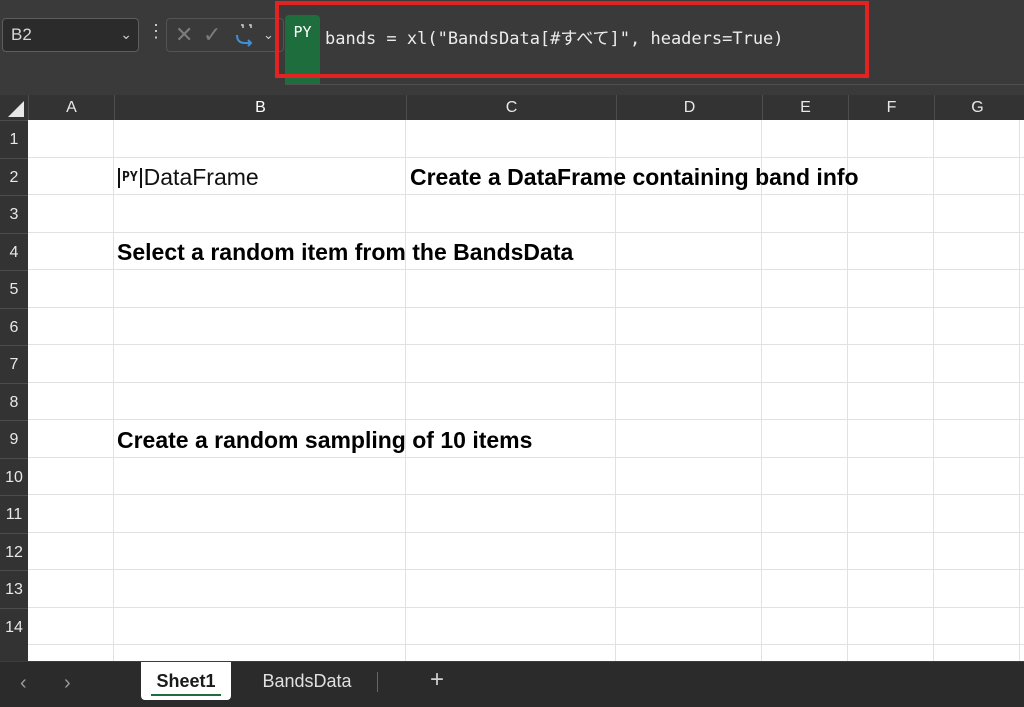 The width and height of the screenshot is (1024, 707). I want to click on row-header: 13, so click(14, 589).